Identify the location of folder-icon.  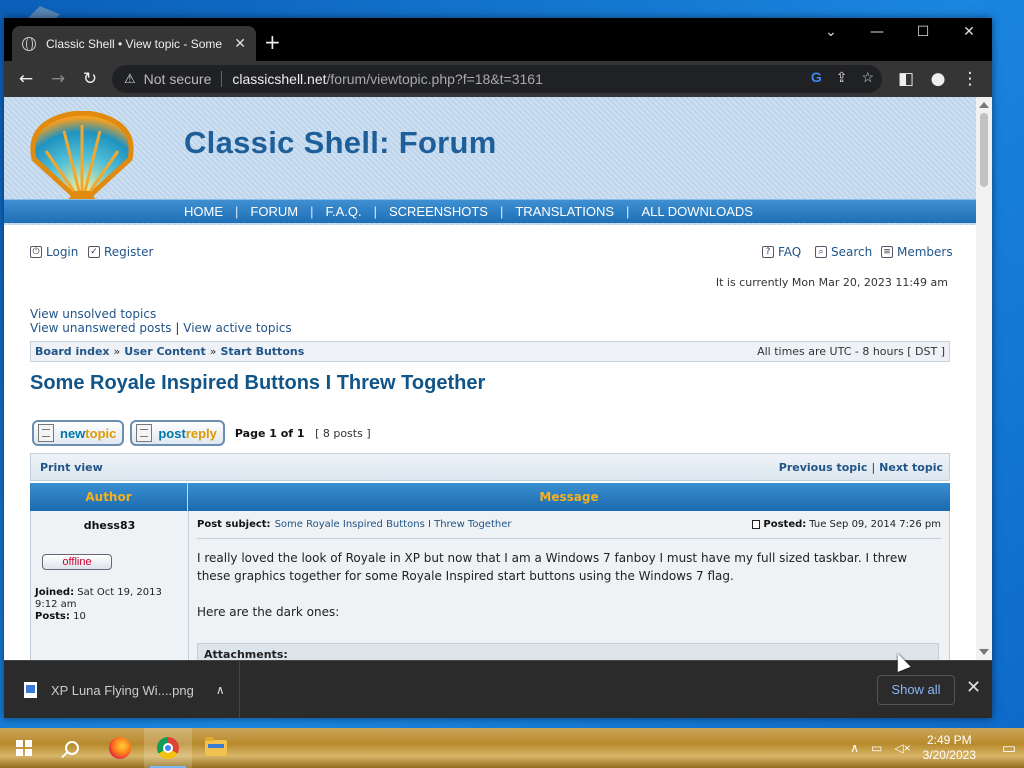
(216, 746).